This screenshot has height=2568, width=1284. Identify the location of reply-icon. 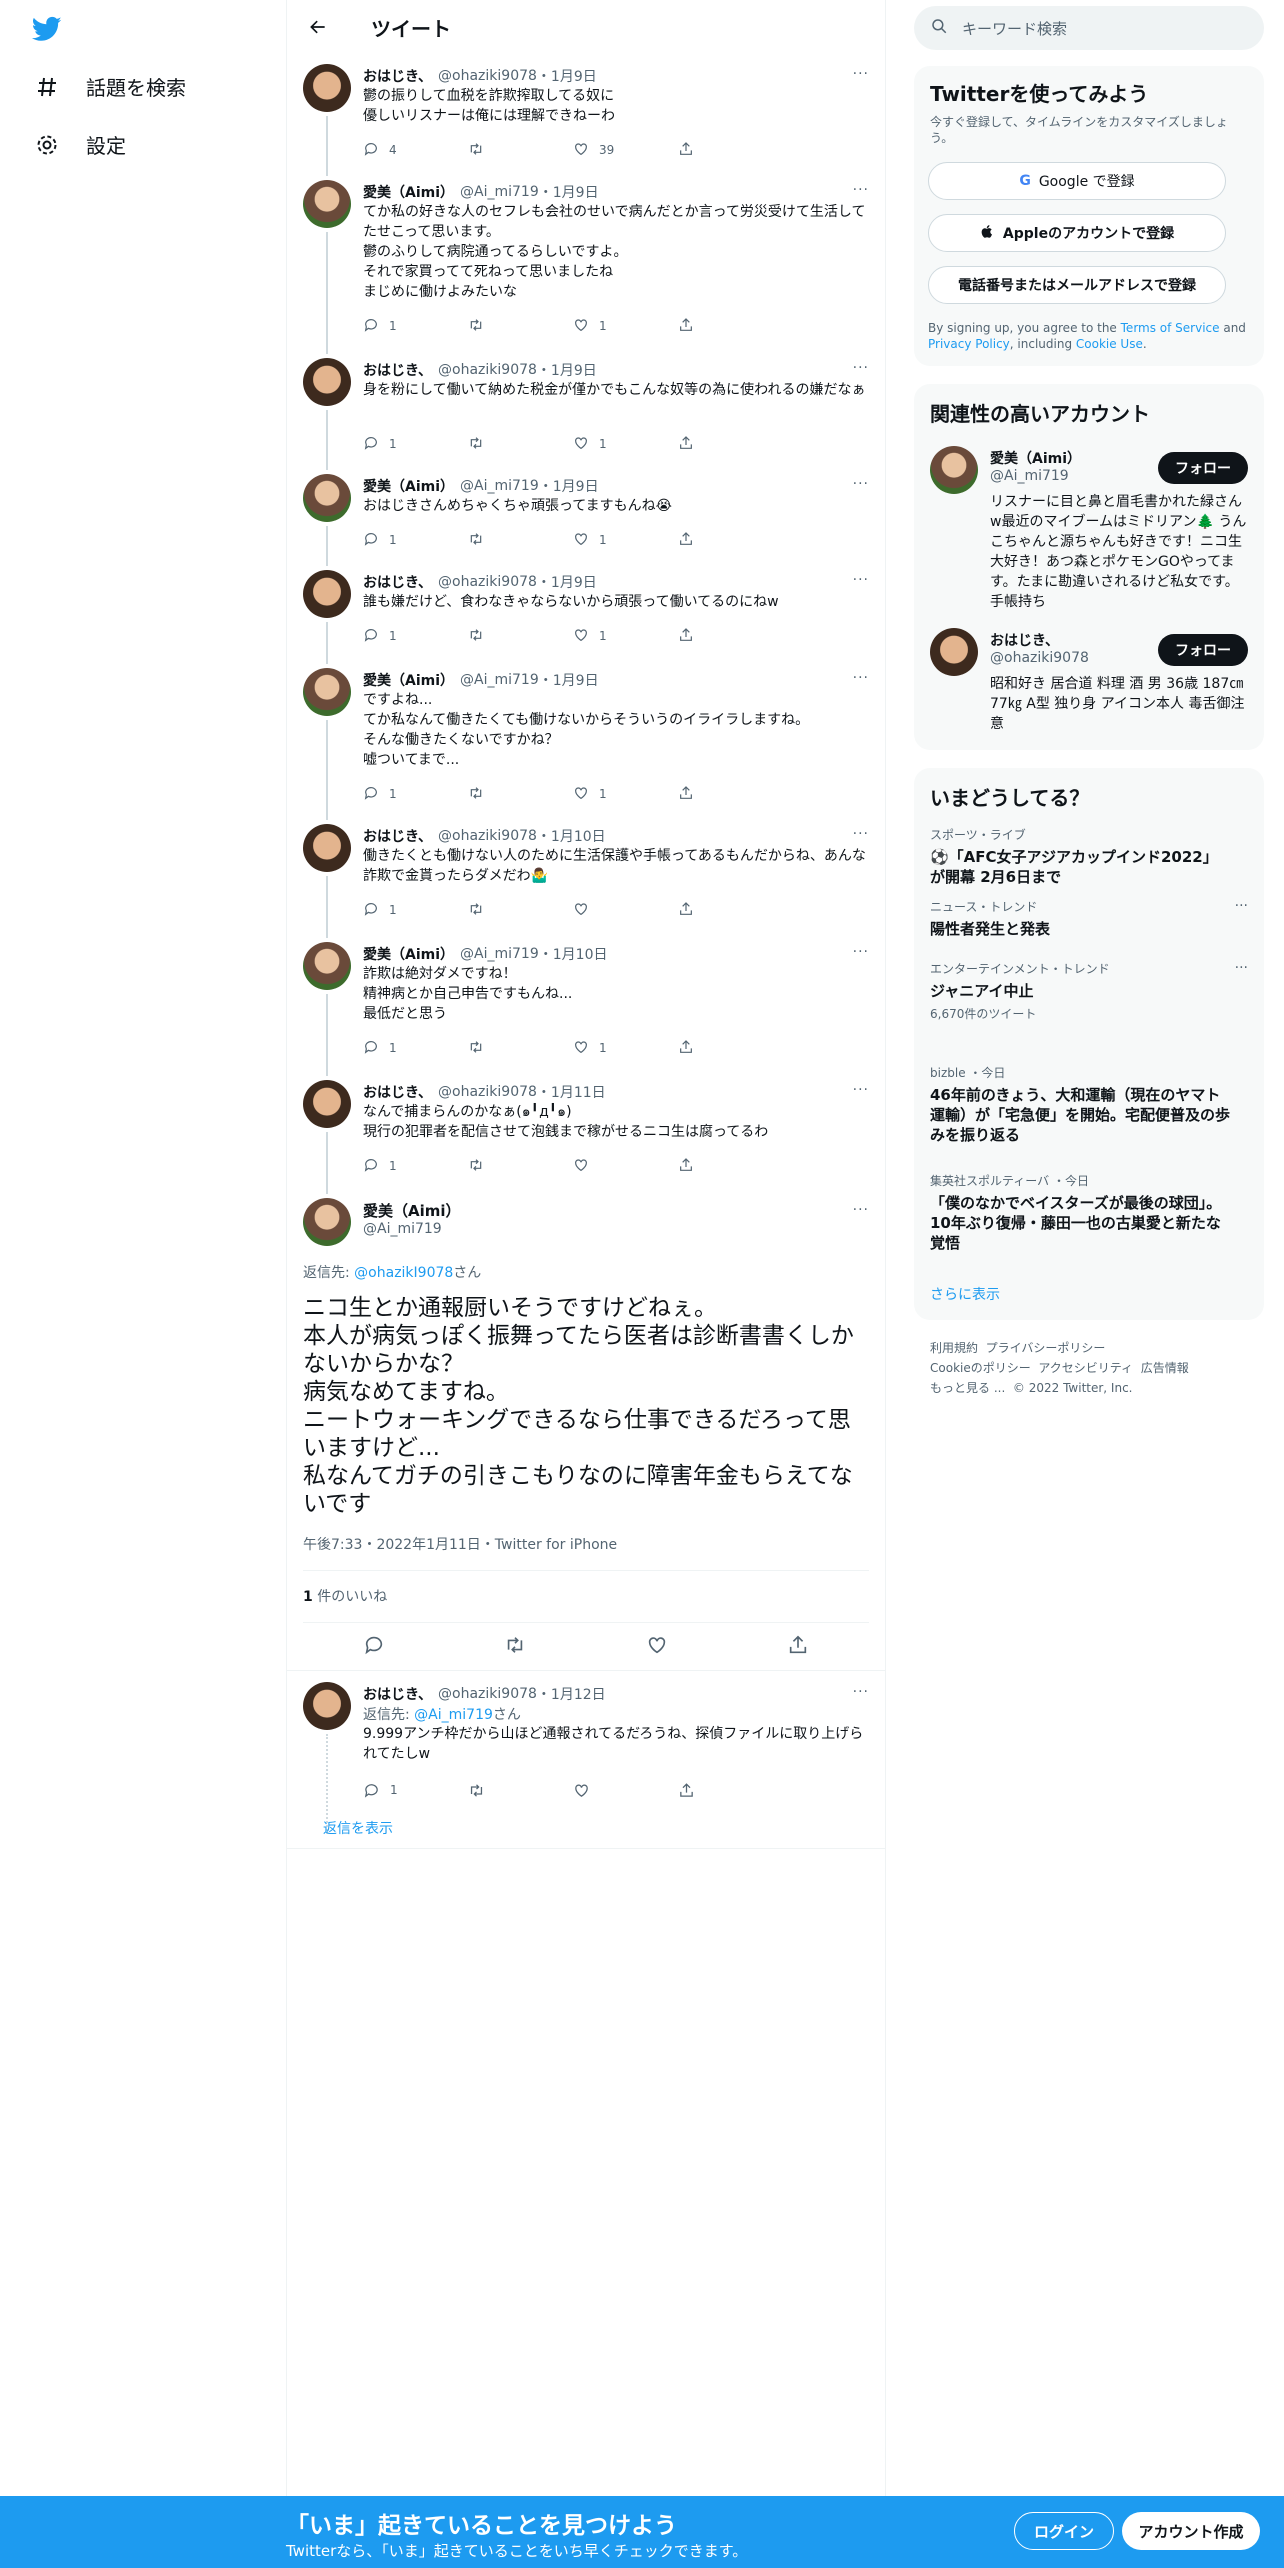
(374, 1648).